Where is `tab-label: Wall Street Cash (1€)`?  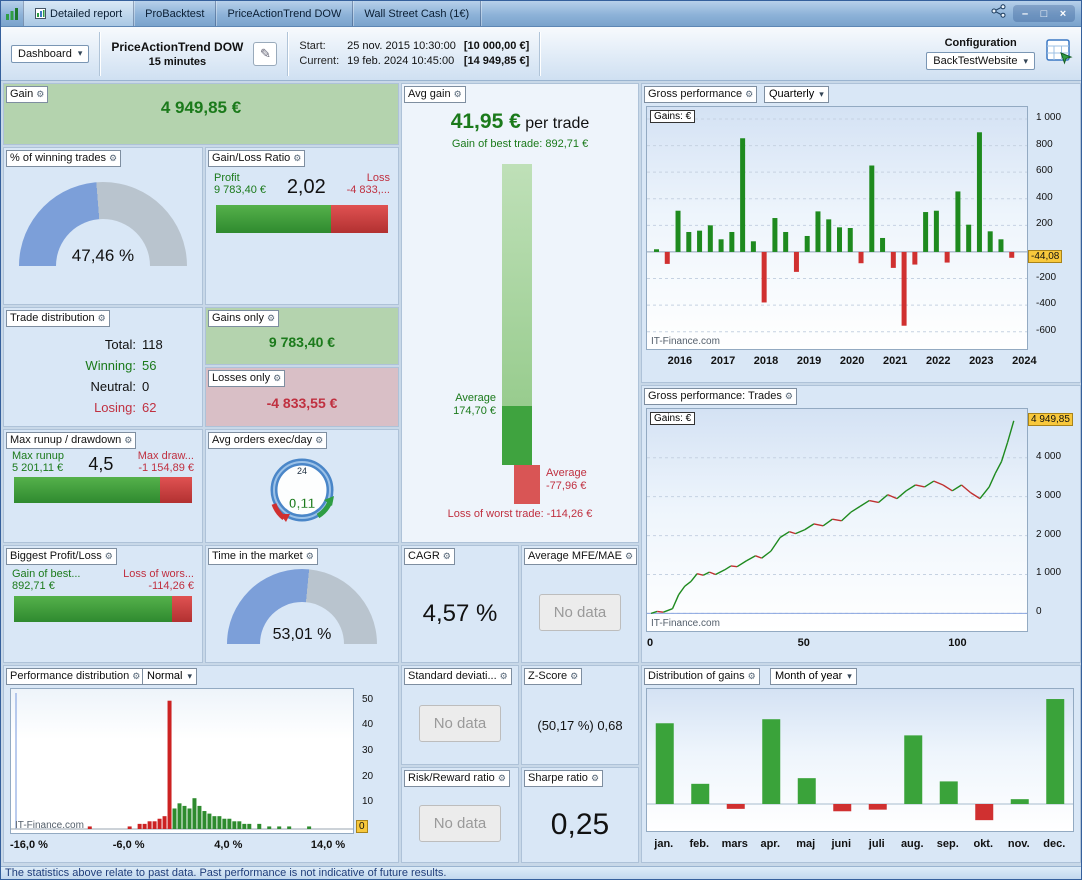
tab-label: Wall Street Cash (1€) is located at coordinates (417, 13).